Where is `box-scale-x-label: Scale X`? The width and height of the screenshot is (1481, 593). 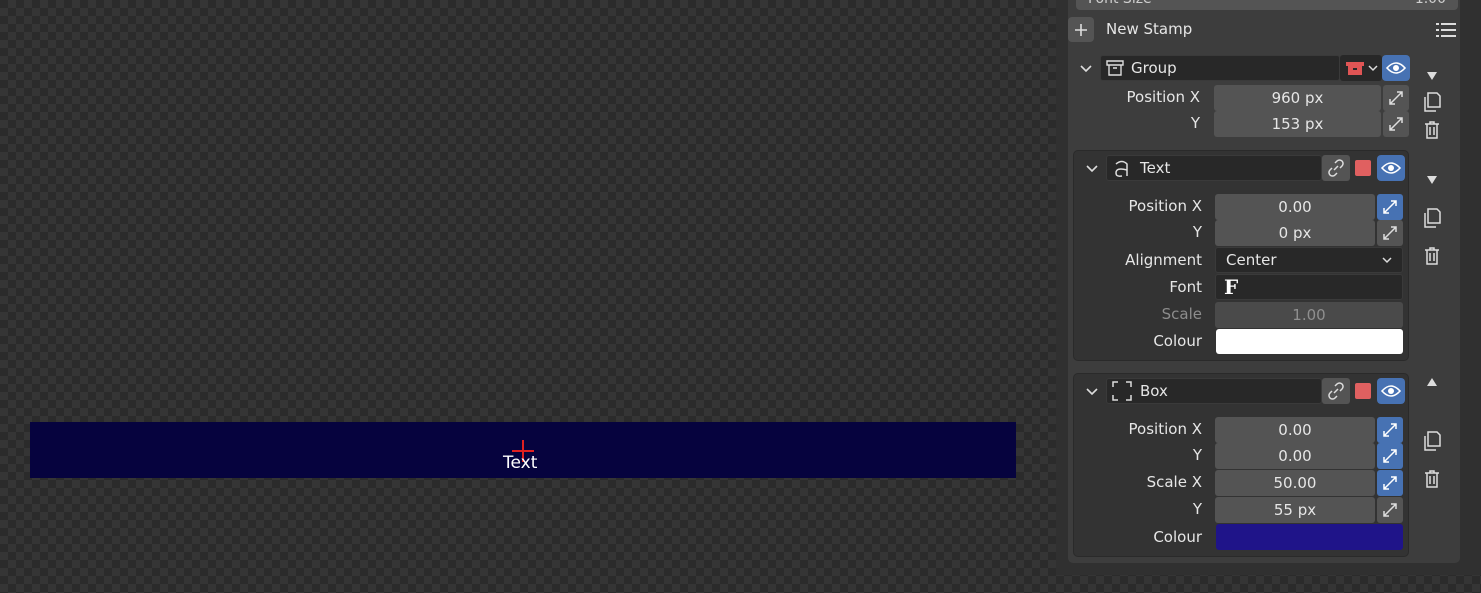 box-scale-x-label: Scale X is located at coordinates (1174, 482).